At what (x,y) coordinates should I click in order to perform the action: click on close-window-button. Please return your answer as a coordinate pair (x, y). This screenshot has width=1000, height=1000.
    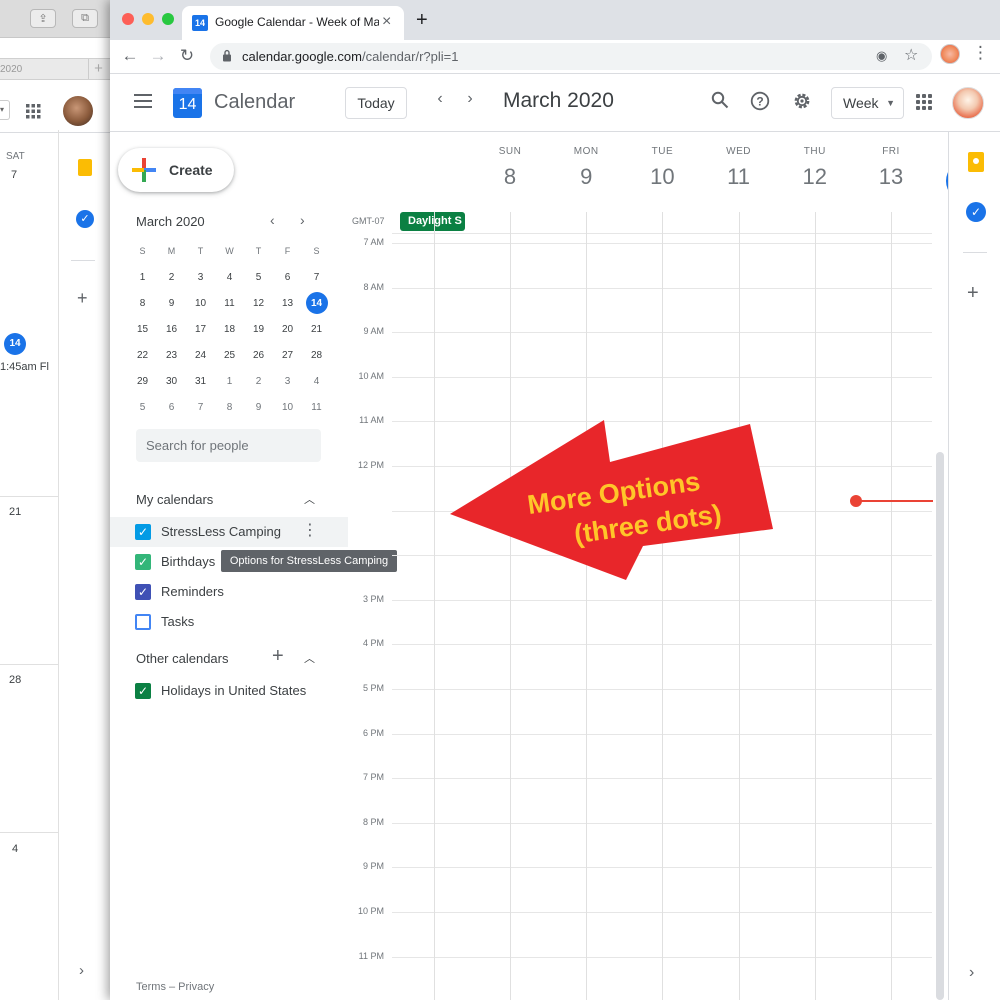
    Looking at the image, I should click on (128, 19).